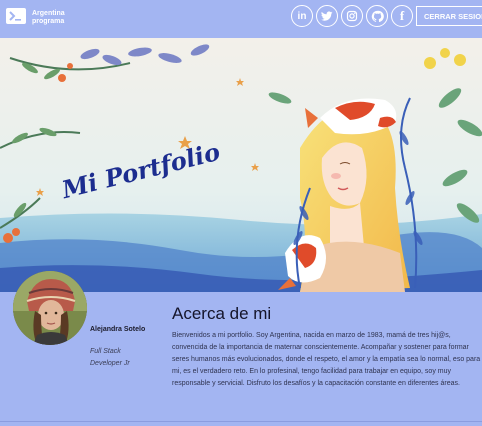 This screenshot has width=482, height=426. What do you see at coordinates (105, 351) in the screenshot?
I see `role-line-1: Full Stack` at bounding box center [105, 351].